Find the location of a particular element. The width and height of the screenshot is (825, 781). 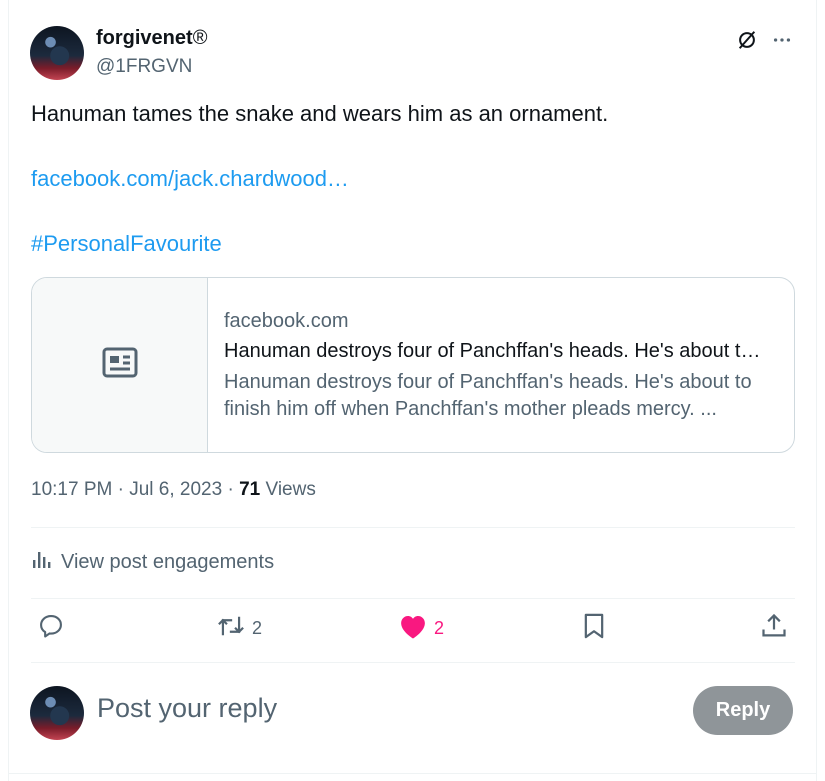

share-icon is located at coordinates (774, 628).